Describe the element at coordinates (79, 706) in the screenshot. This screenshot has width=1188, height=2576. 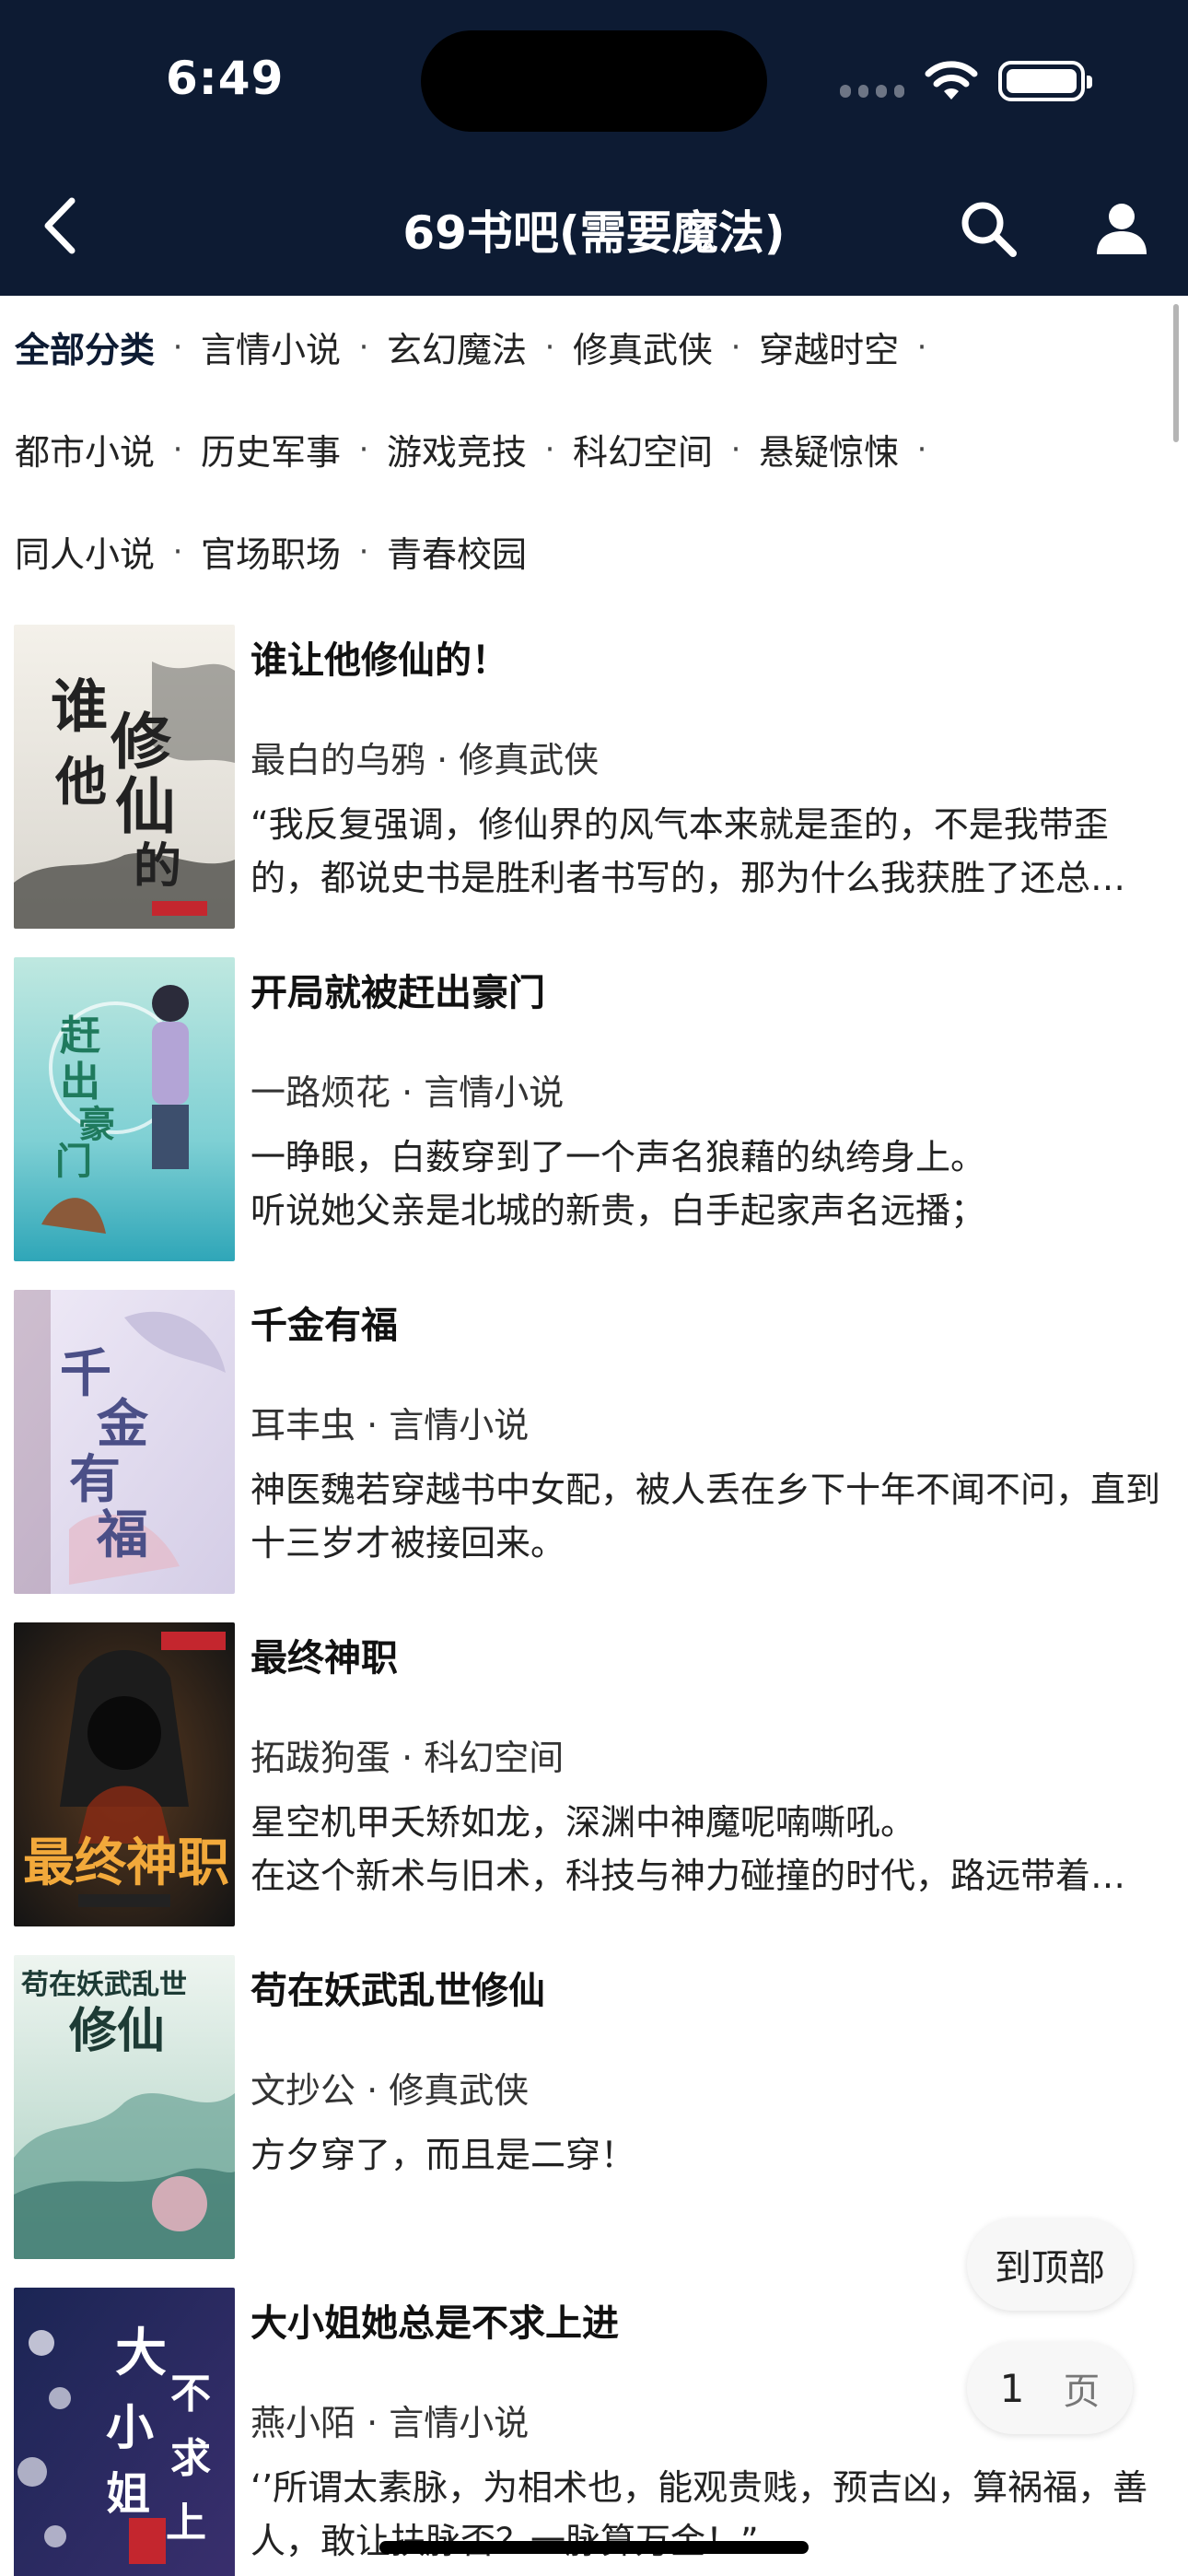
I see `svg-text: 谁` at that location.